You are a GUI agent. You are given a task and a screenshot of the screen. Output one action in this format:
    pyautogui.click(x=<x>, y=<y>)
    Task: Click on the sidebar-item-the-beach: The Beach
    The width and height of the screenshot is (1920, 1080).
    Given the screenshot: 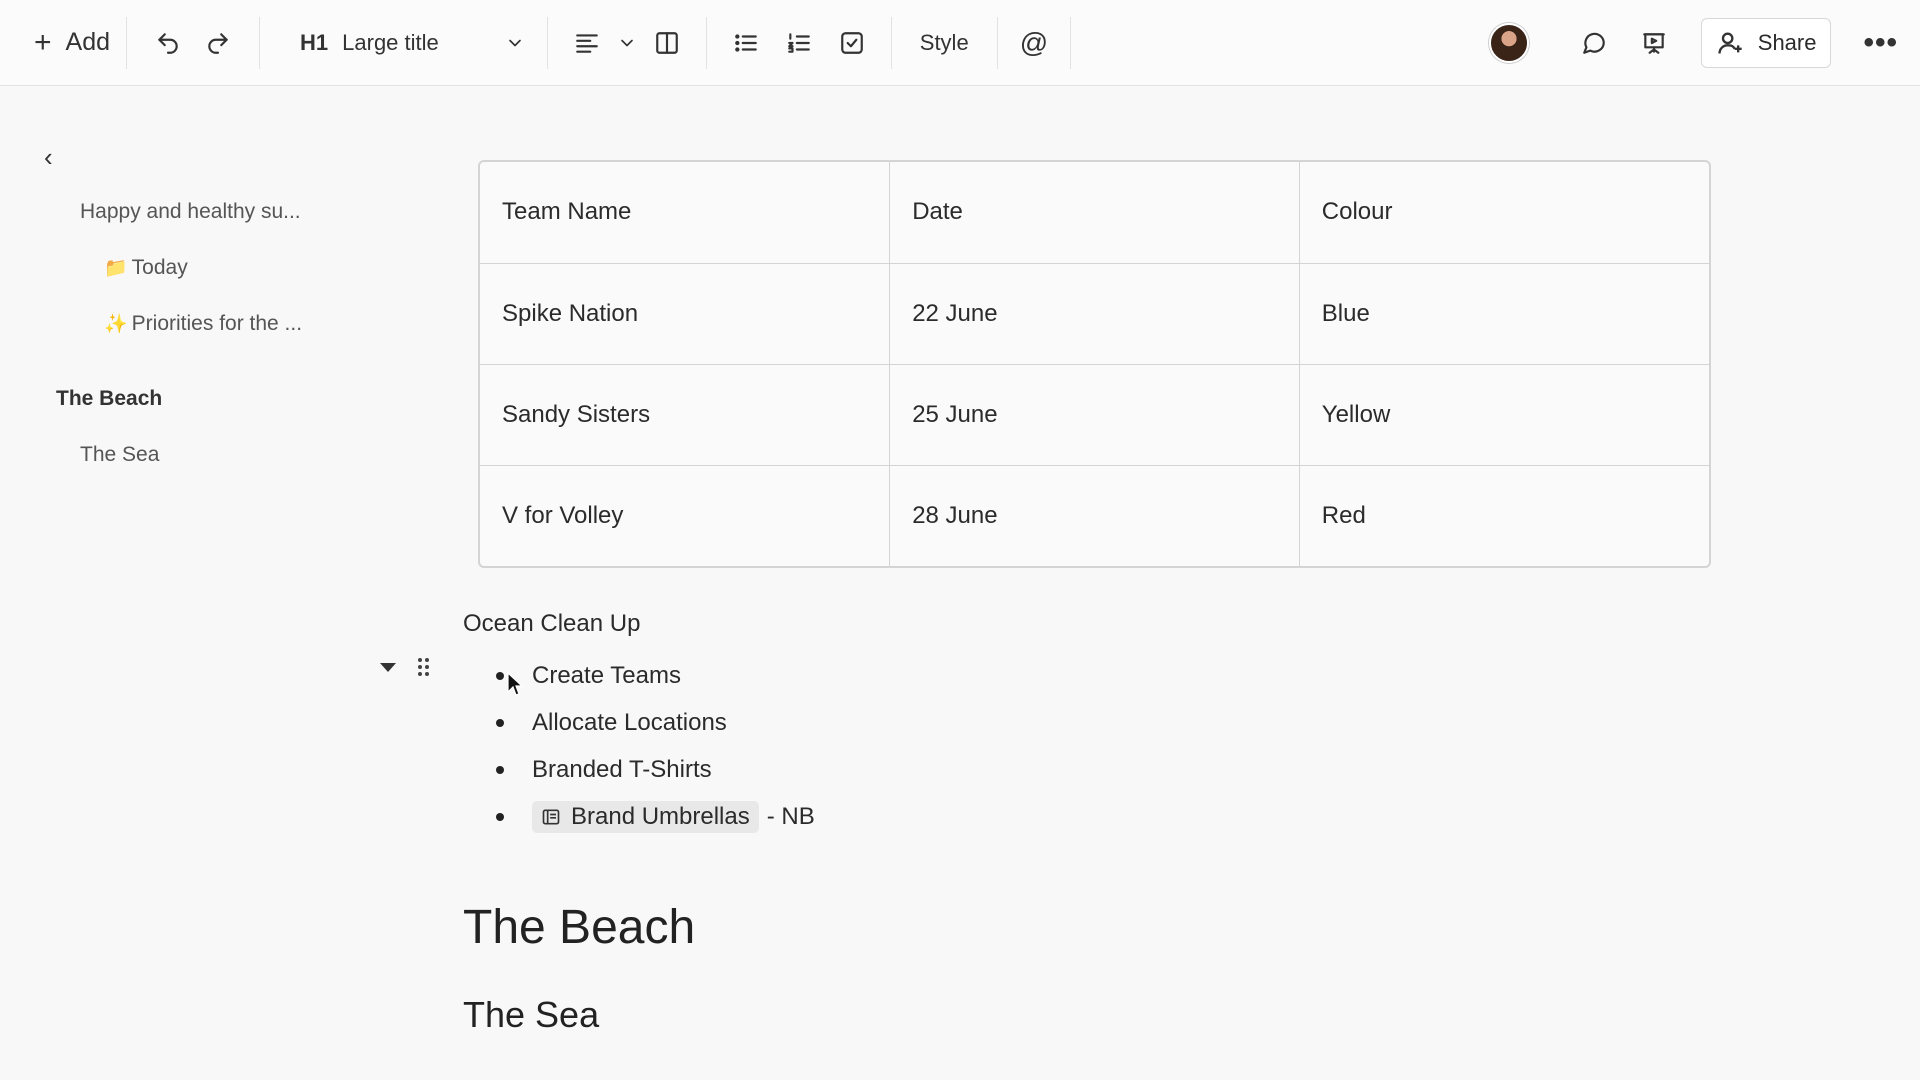 What is the action you would take?
    pyautogui.click(x=109, y=399)
    